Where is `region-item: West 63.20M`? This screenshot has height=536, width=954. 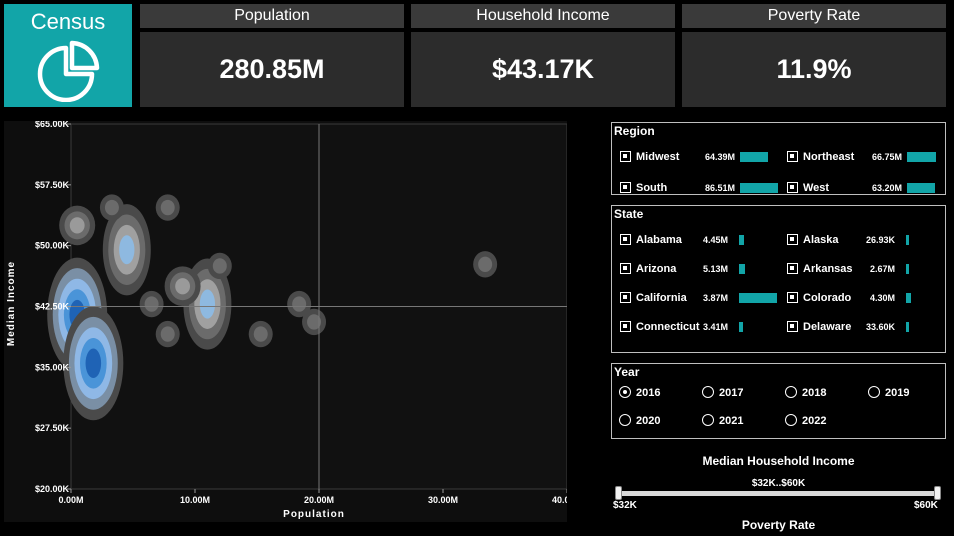
region-item: West 63.20M is located at coordinates (866, 187).